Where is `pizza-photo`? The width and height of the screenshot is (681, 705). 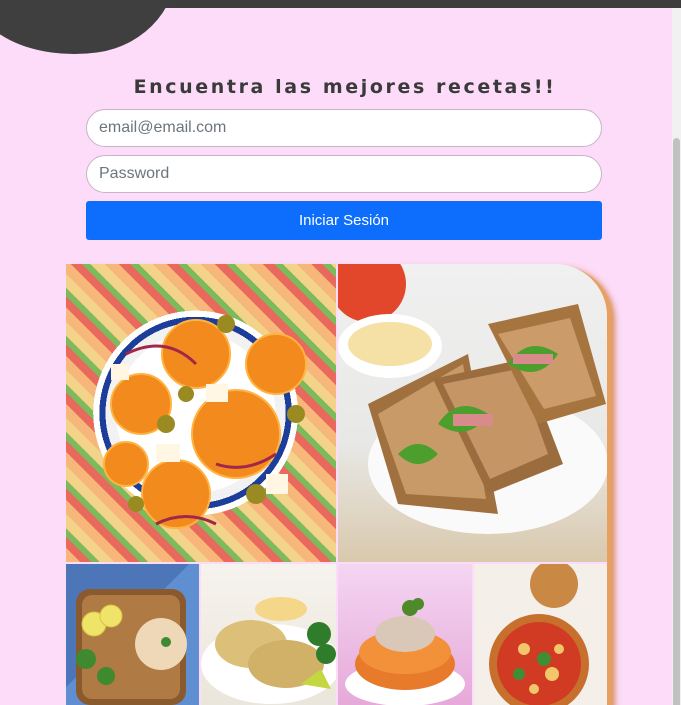 pizza-photo is located at coordinates (540, 634).